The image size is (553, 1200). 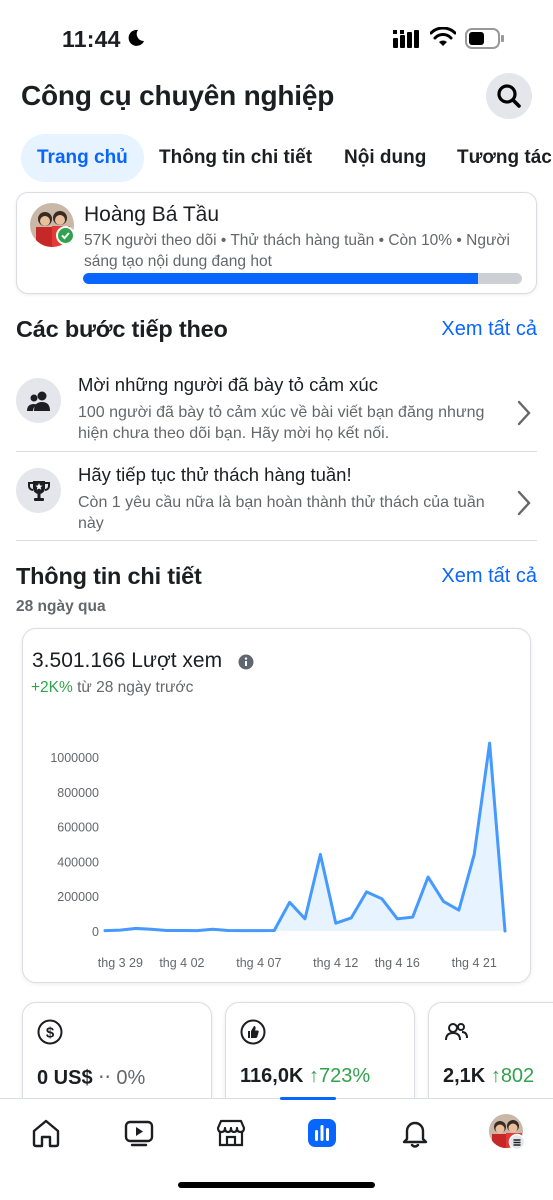 What do you see at coordinates (490, 1057) in the screenshot?
I see `followers-stat-card: 2,1K ↑802` at bounding box center [490, 1057].